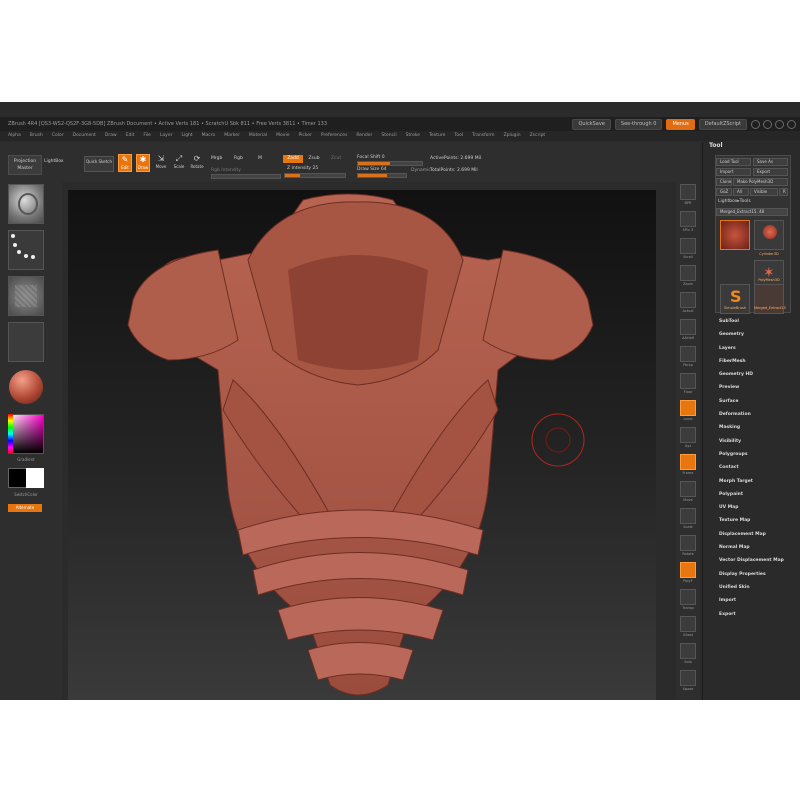 The image size is (800, 800). I want to click on right-shelf-xyz-button, so click(688, 435).